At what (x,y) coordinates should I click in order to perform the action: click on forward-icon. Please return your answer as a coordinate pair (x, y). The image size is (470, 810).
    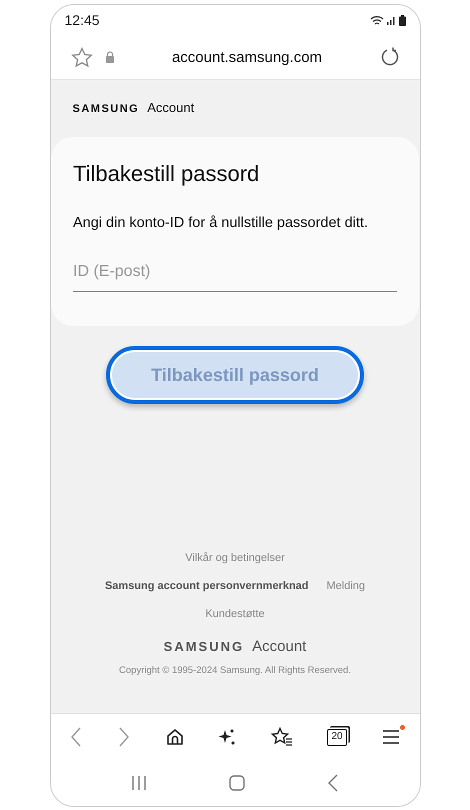
    Looking at the image, I should click on (124, 737).